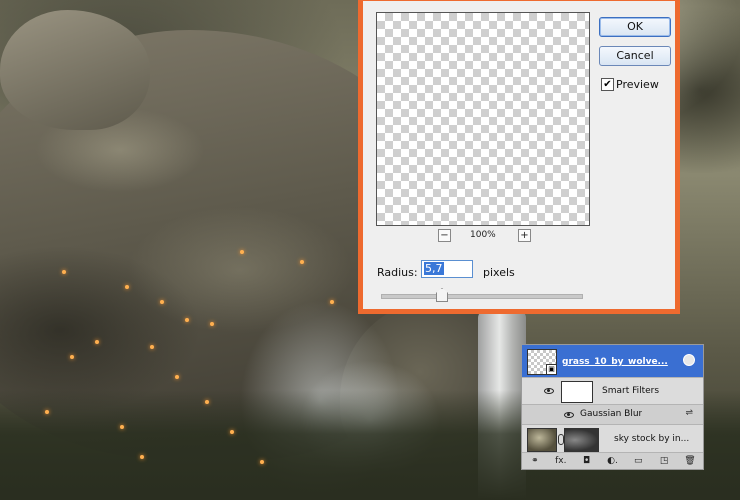  Describe the element at coordinates (442, 295) in the screenshot. I see `radius-slider-thumb` at that location.